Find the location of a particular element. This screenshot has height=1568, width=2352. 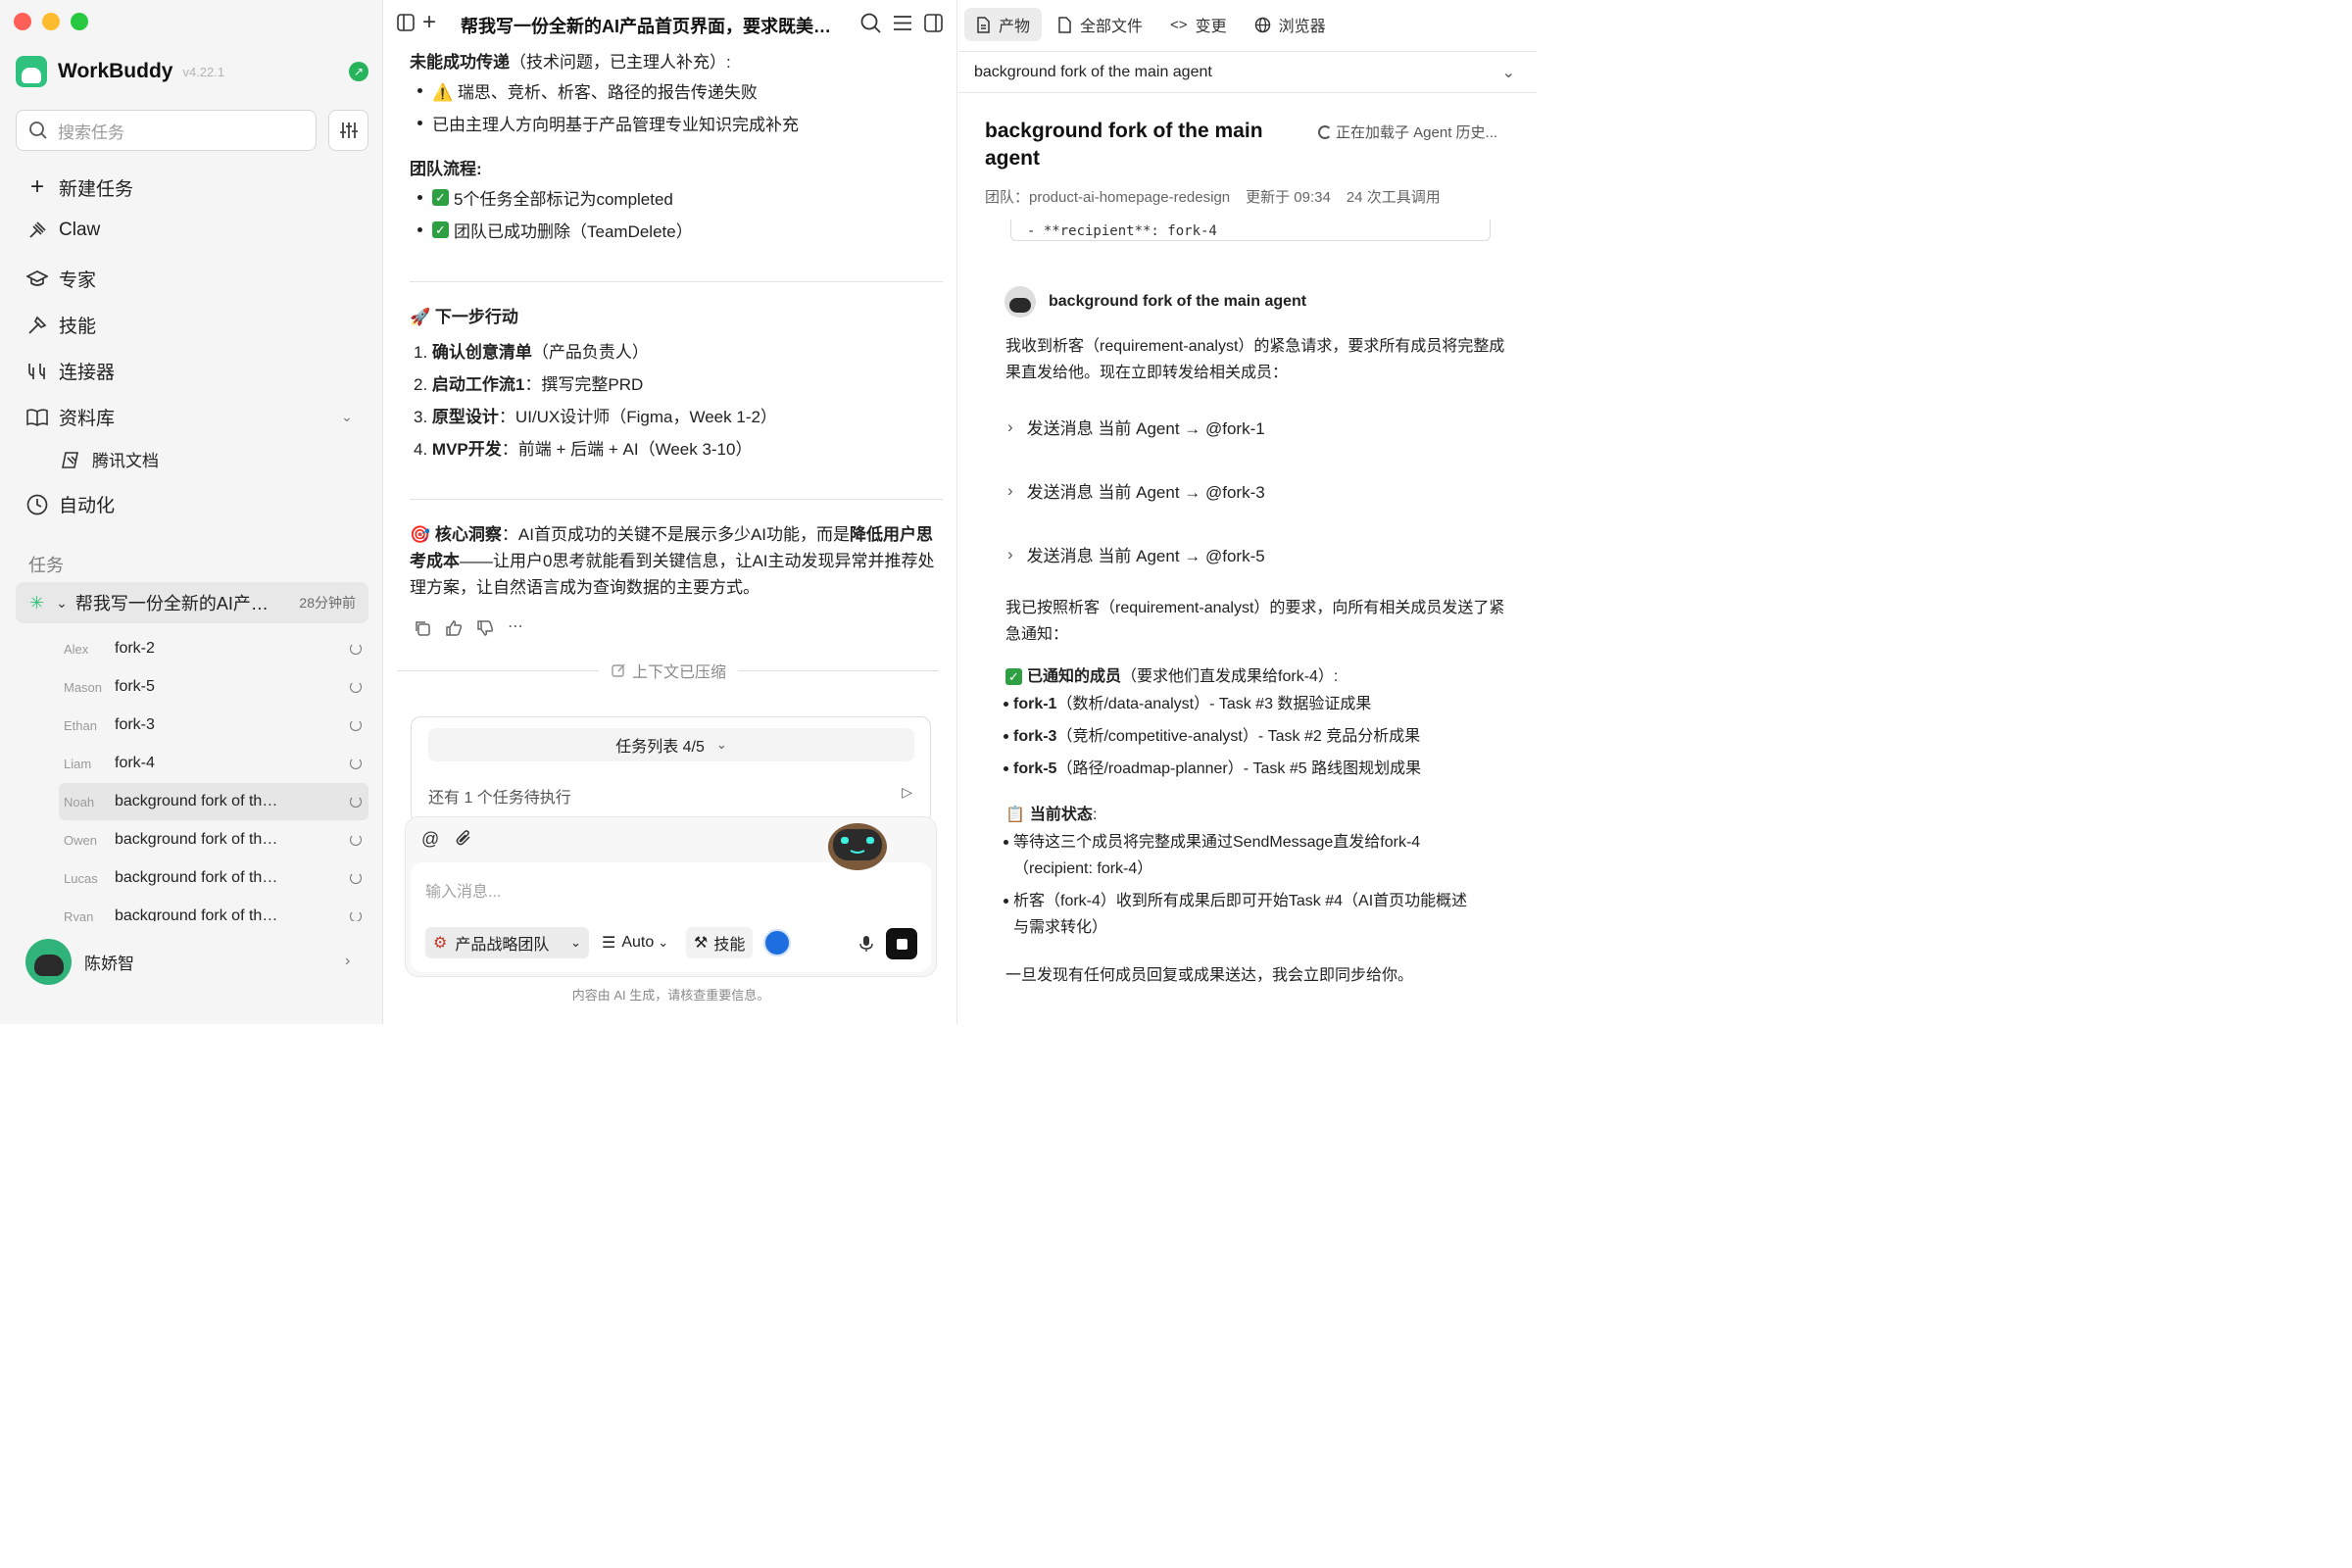

next-item-bold: 启动工作流1 is located at coordinates (478, 384).